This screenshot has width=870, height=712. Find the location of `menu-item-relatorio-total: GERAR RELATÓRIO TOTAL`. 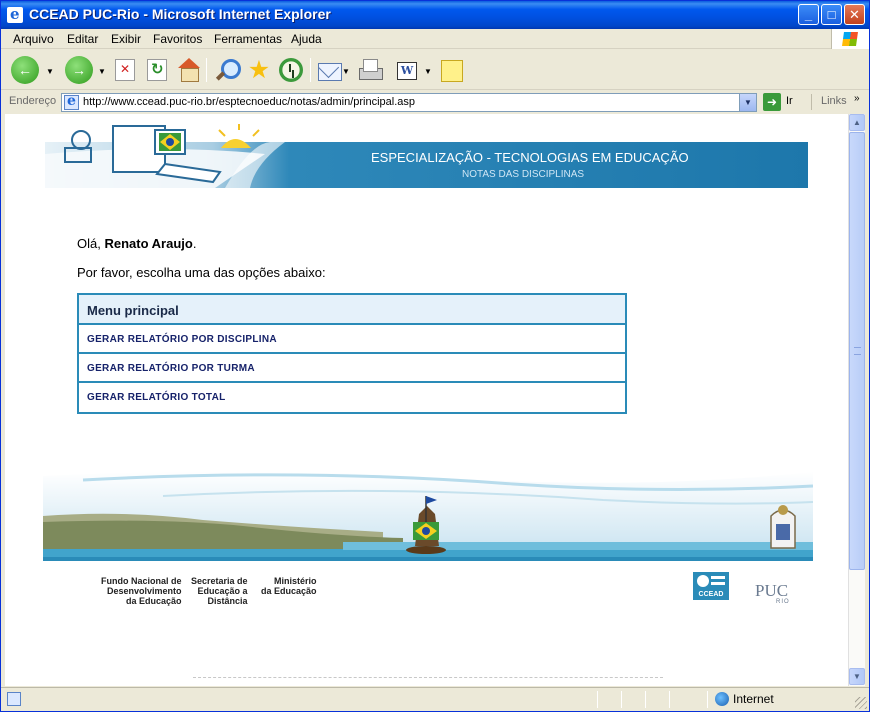

menu-item-relatorio-total: GERAR RELATÓRIO TOTAL is located at coordinates (352, 397).